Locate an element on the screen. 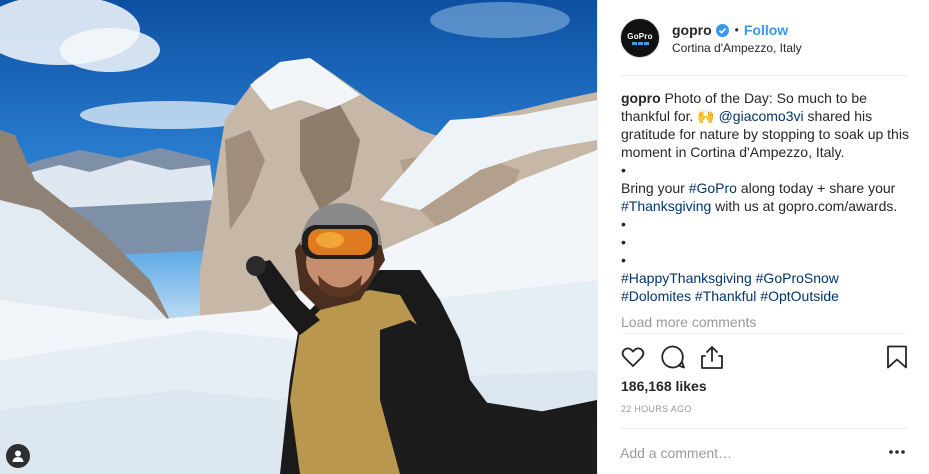  caption-text-5: with us at gopro.com/awards. is located at coordinates (804, 206).